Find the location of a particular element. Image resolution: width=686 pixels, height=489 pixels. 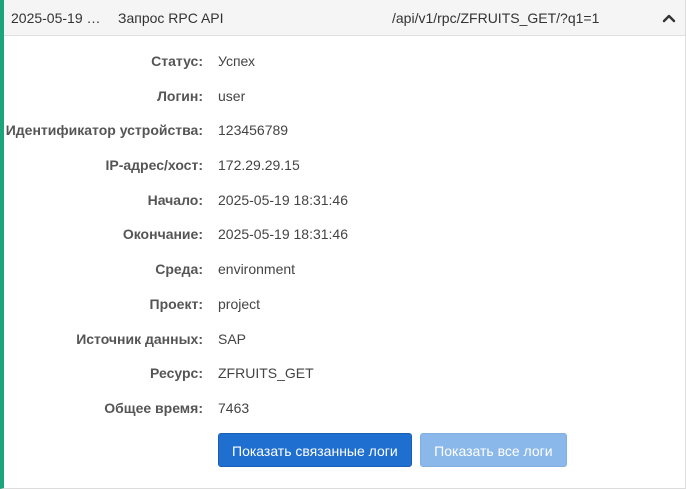

detail-row-start: Начало: 2025-05-19 18:31:46 is located at coordinates (344, 199).